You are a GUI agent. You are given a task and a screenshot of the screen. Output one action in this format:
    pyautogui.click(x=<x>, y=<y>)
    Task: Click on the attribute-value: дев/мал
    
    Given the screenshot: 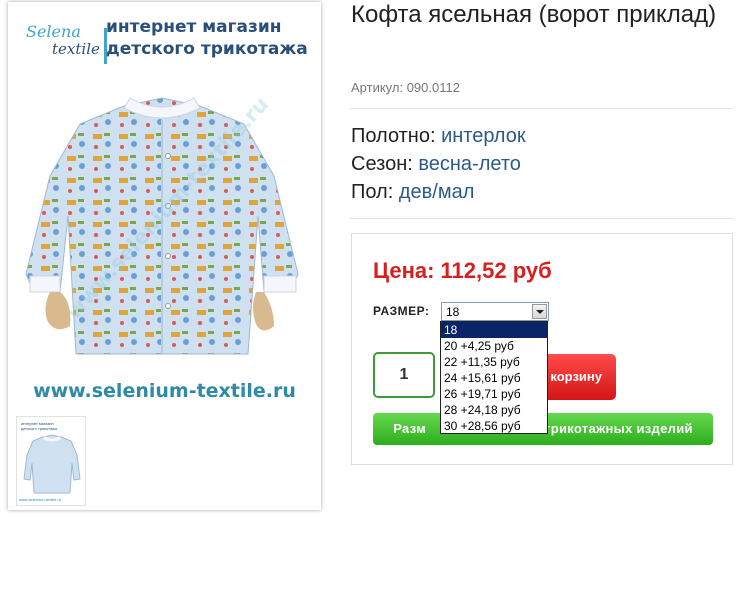 What is the action you would take?
    pyautogui.click(x=437, y=192)
    